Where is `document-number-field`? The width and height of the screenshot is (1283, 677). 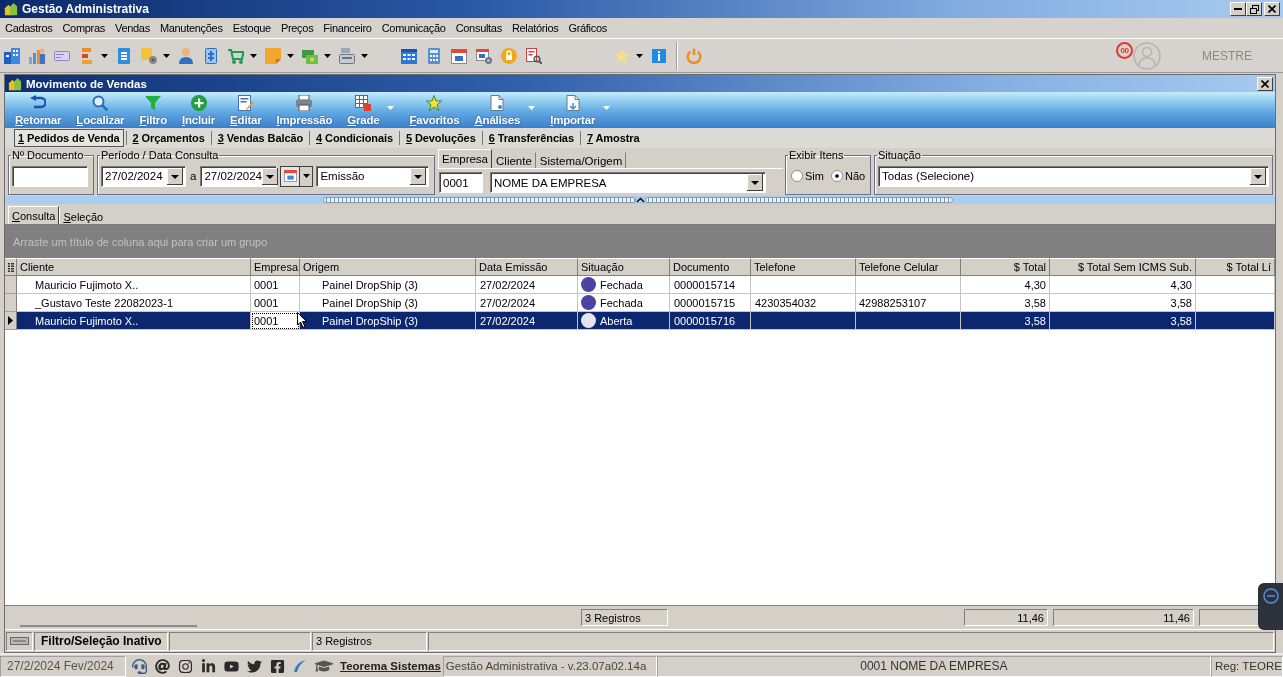
document-number-field is located at coordinates (50, 176).